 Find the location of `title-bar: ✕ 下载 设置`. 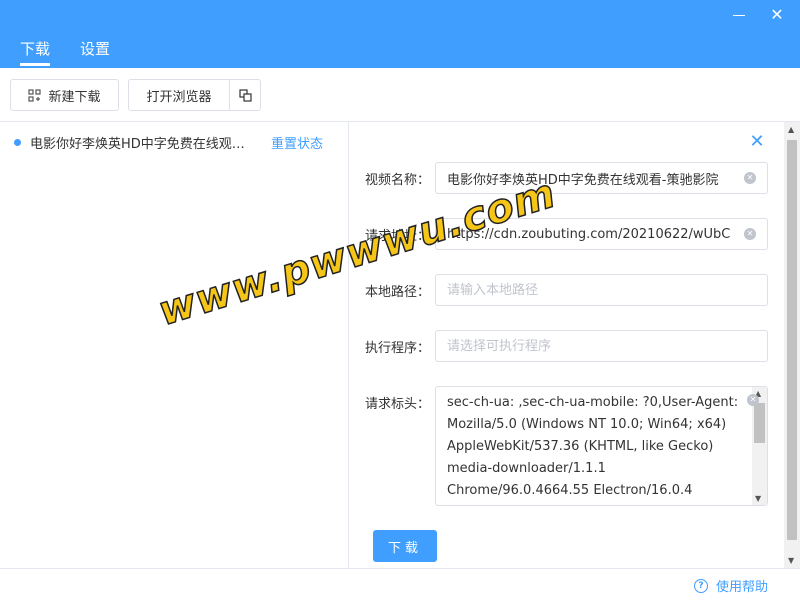

title-bar: ✕ 下载 设置 is located at coordinates (400, 34).